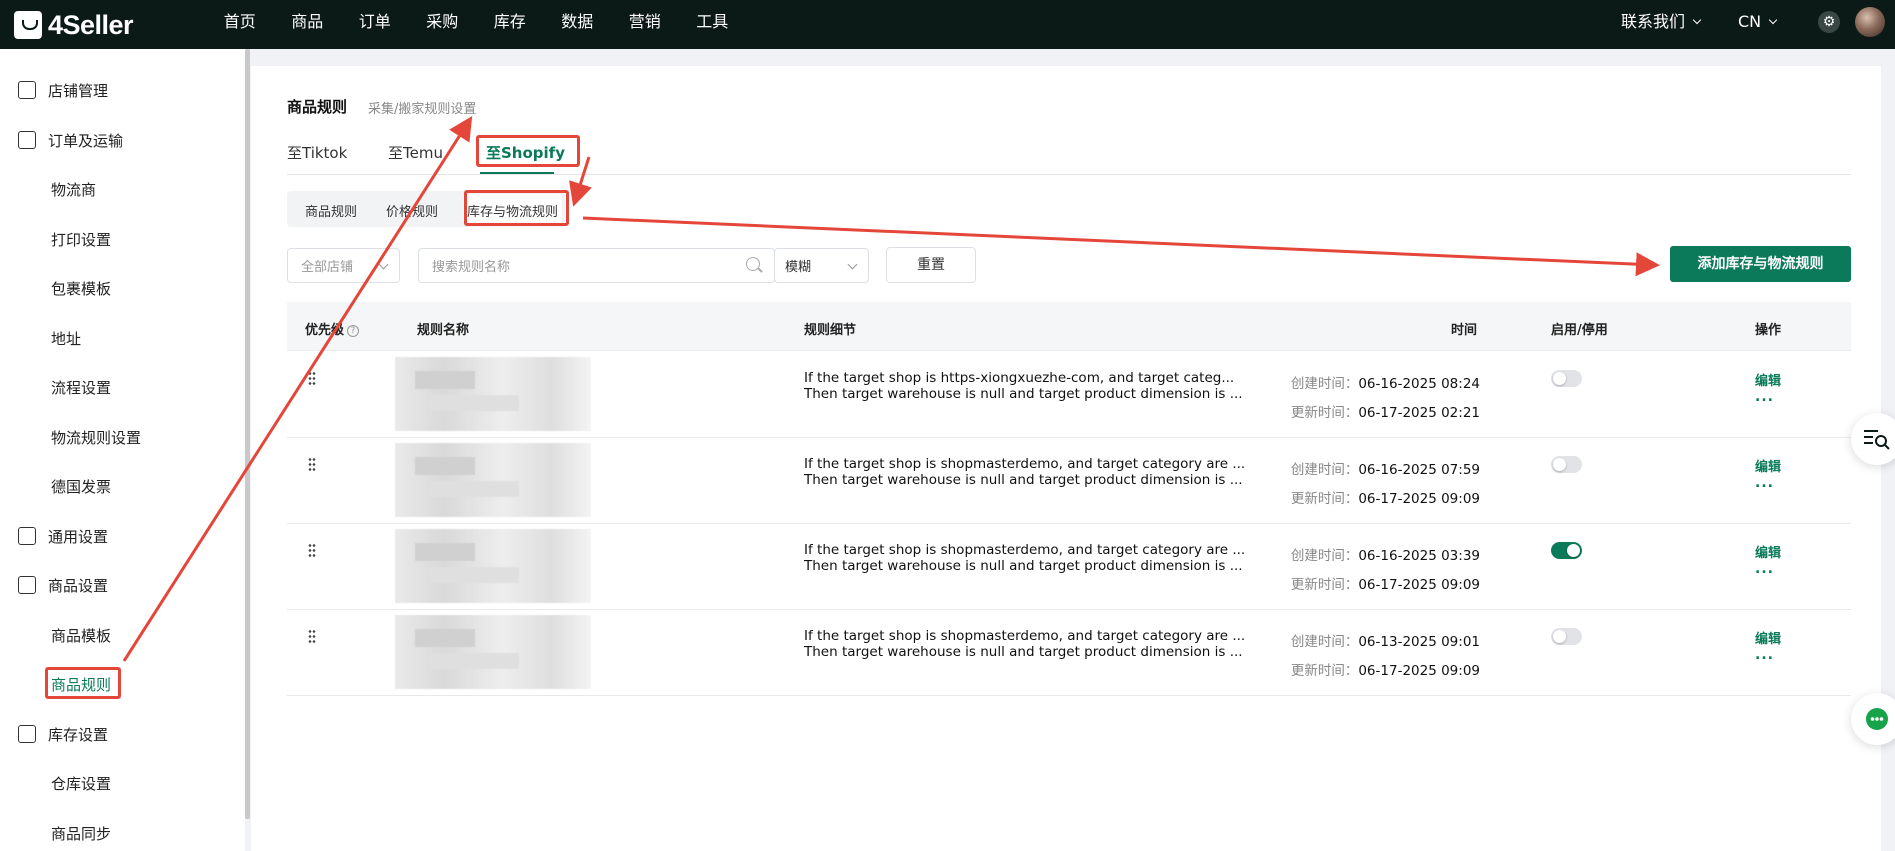 The image size is (1895, 851). What do you see at coordinates (443, 21) in the screenshot?
I see `nav-item-purchase: 采购` at bounding box center [443, 21].